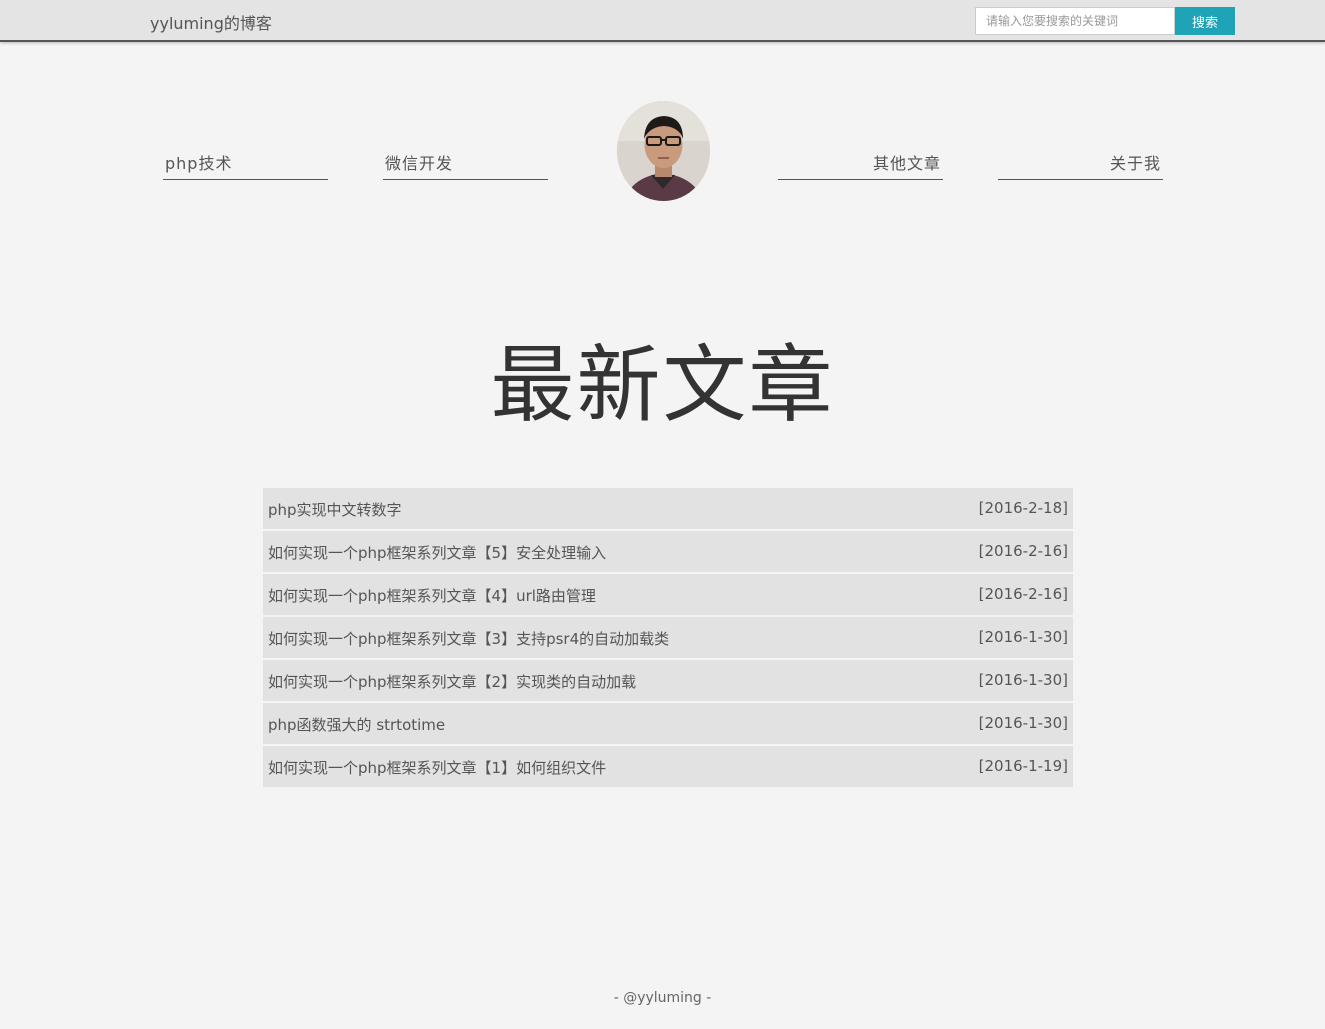 The image size is (1325, 1029). I want to click on article-link: 如何实现一个php框架系列文章【1】如何组织文件, so click(437, 767).